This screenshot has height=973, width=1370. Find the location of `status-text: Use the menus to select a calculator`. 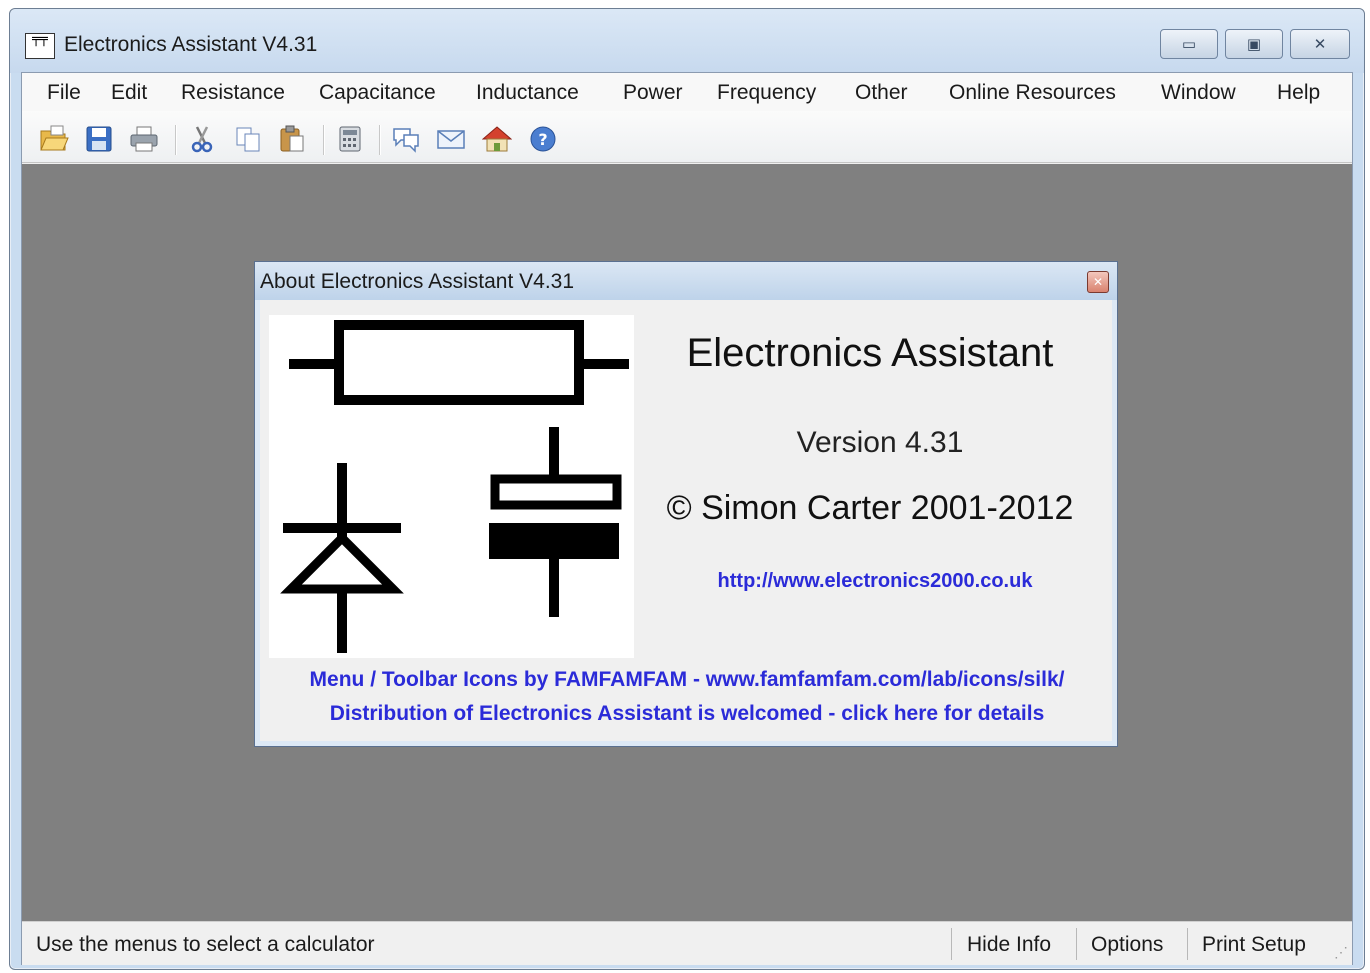

status-text: Use the menus to select a calculator is located at coordinates (205, 944).